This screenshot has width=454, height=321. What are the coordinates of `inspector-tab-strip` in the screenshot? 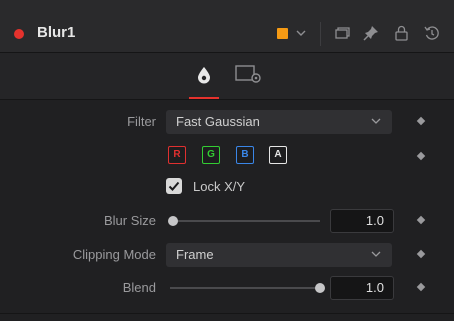 It's located at (227, 76).